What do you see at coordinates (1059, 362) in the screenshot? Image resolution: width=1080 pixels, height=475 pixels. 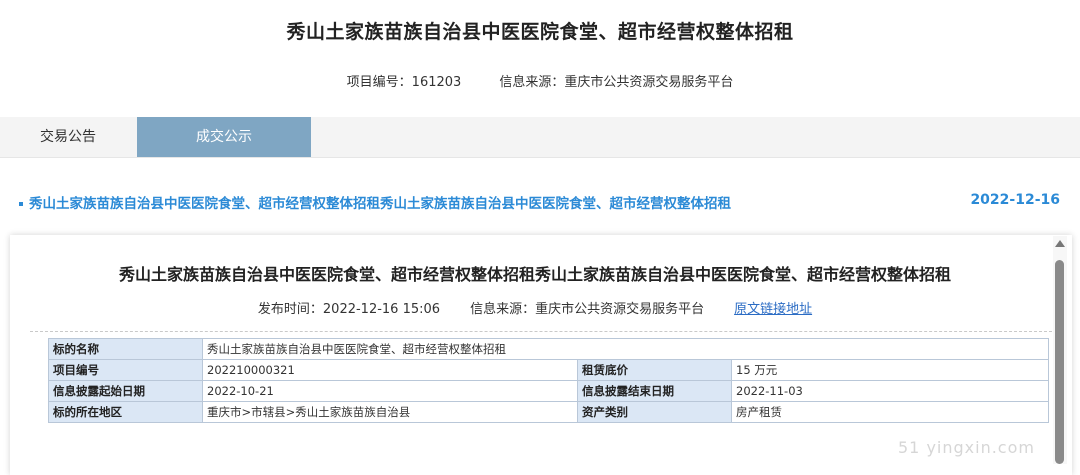 I see `scroll-thumb` at bounding box center [1059, 362].